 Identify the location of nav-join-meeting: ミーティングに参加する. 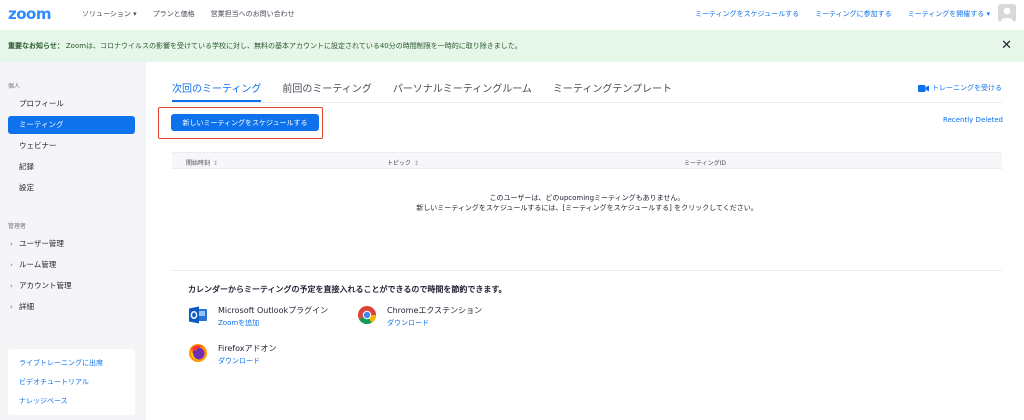
(853, 14).